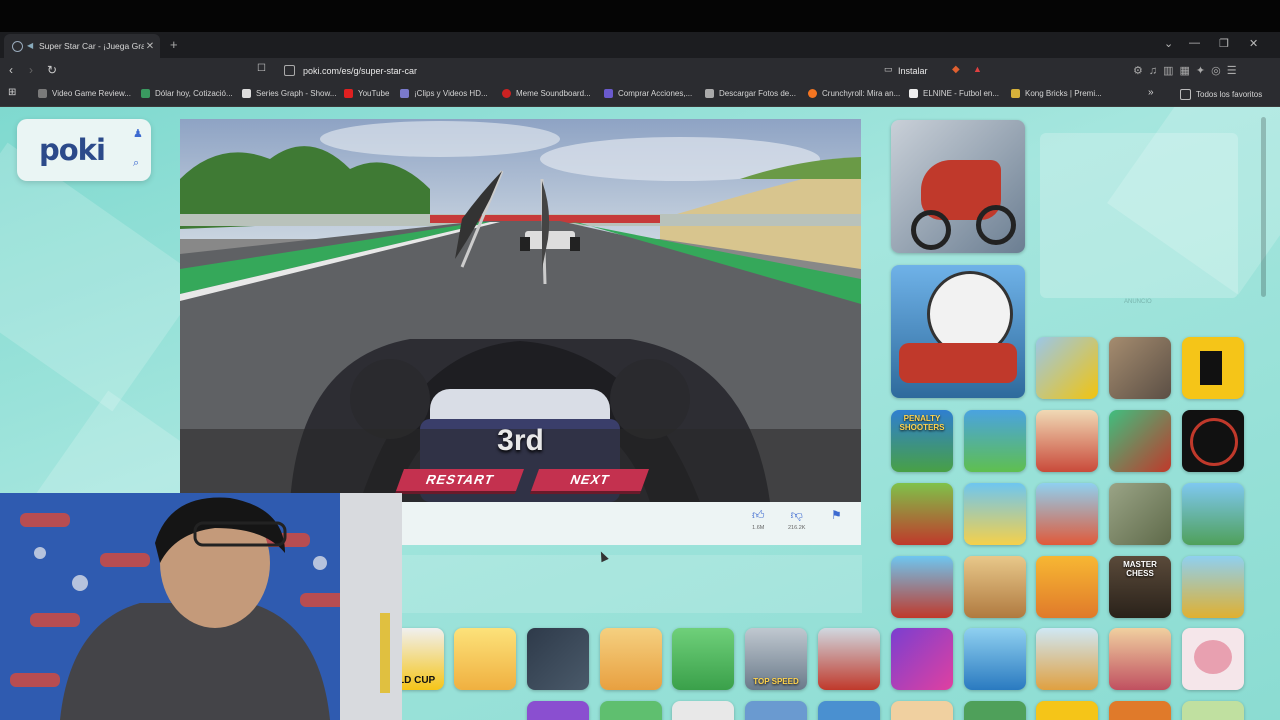 Image resolution: width=1280 pixels, height=720 pixels. Describe the element at coordinates (1224, 43) in the screenshot. I see `maximize-icon: ❐` at that location.